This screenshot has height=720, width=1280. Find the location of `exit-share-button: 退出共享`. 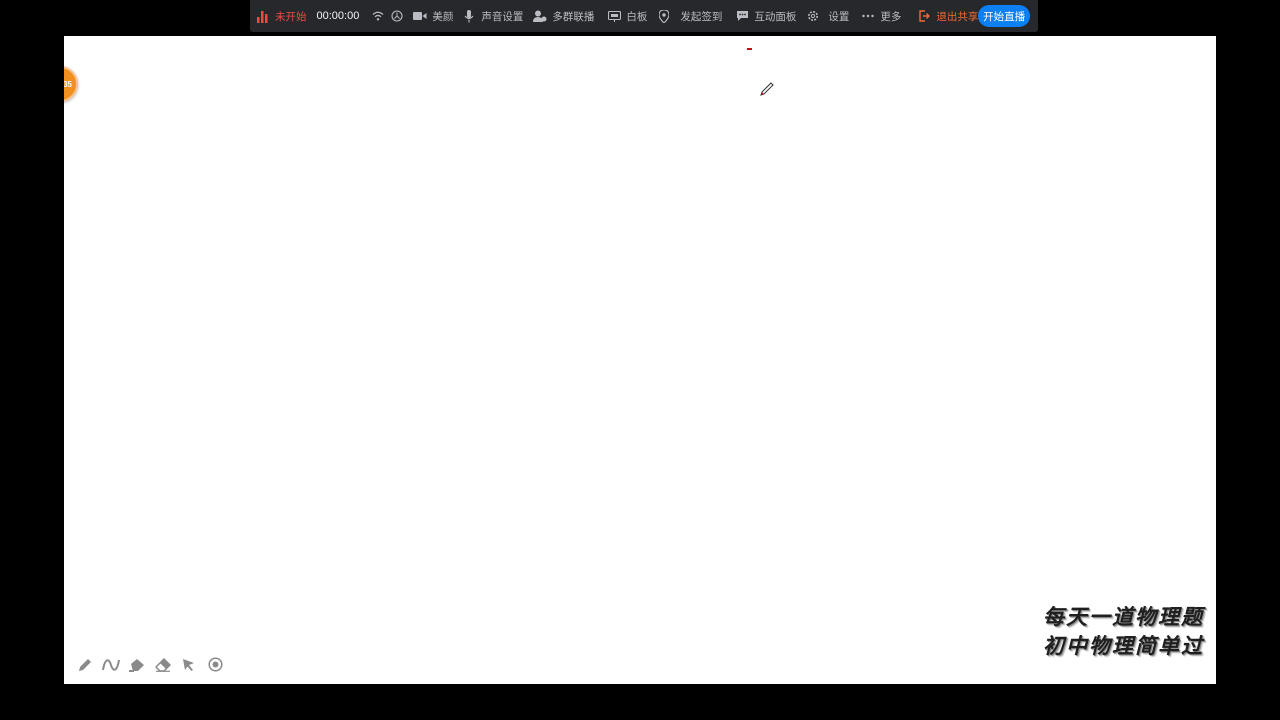

exit-share-button: 退出共享 is located at coordinates (947, 16).